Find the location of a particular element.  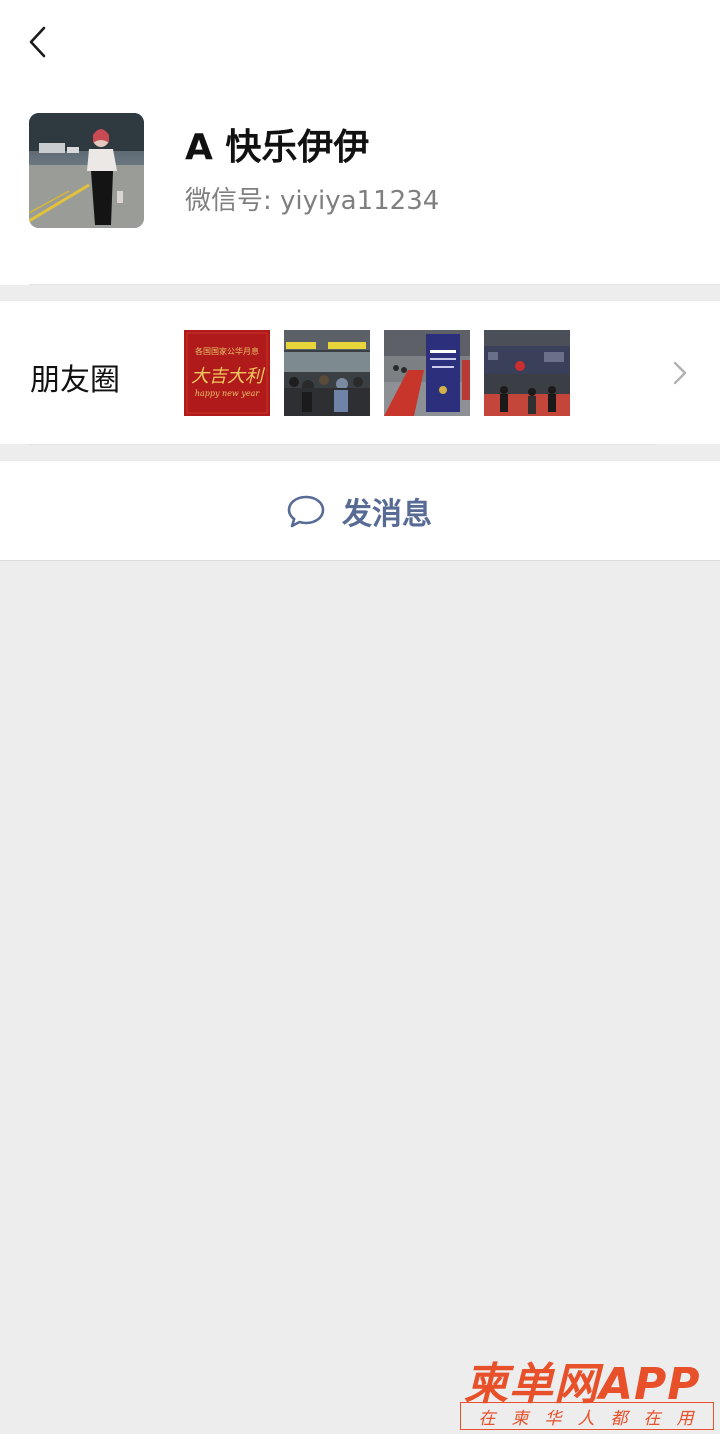

profile-name: A 快乐伊伊 is located at coordinates (277, 147).